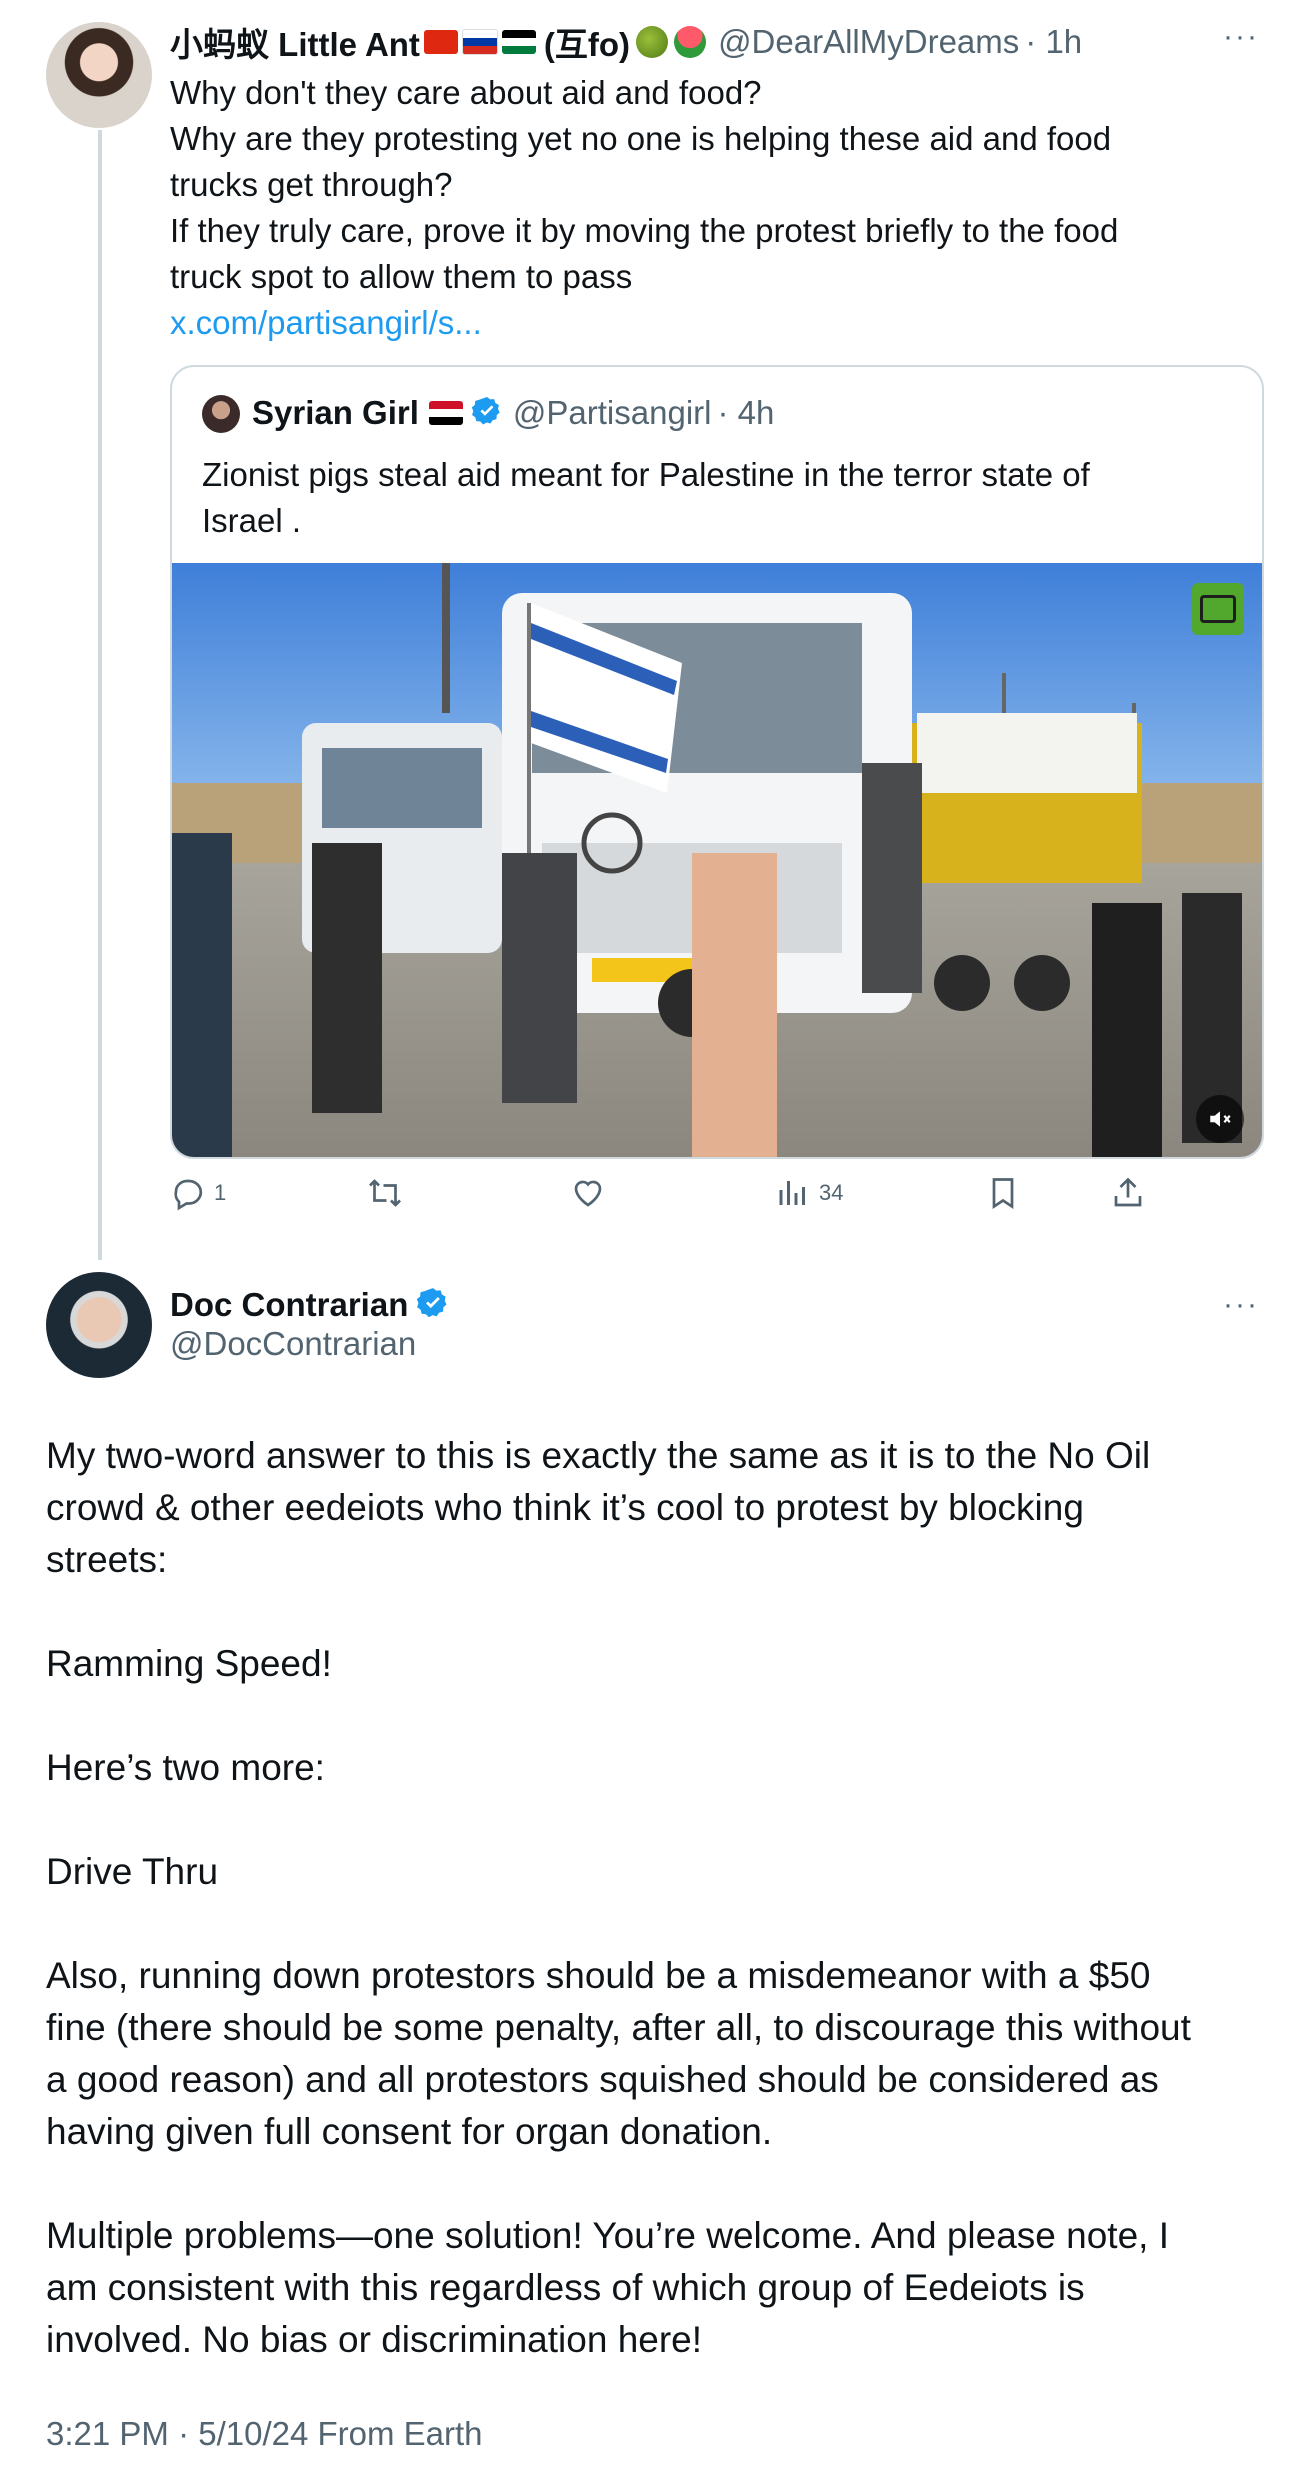 The height and width of the screenshot is (2480, 1309). What do you see at coordinates (690, 42) in the screenshot?
I see `watermelon-emoji-icon` at bounding box center [690, 42].